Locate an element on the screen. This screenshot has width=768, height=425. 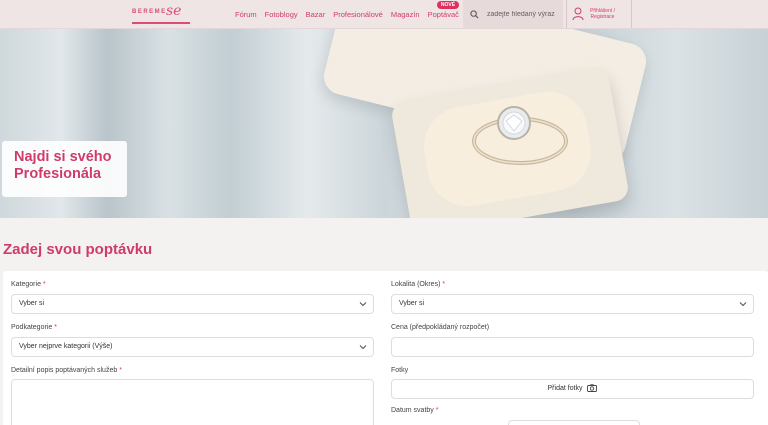
form-title: Zadej svou poptávku is located at coordinates (78, 249).